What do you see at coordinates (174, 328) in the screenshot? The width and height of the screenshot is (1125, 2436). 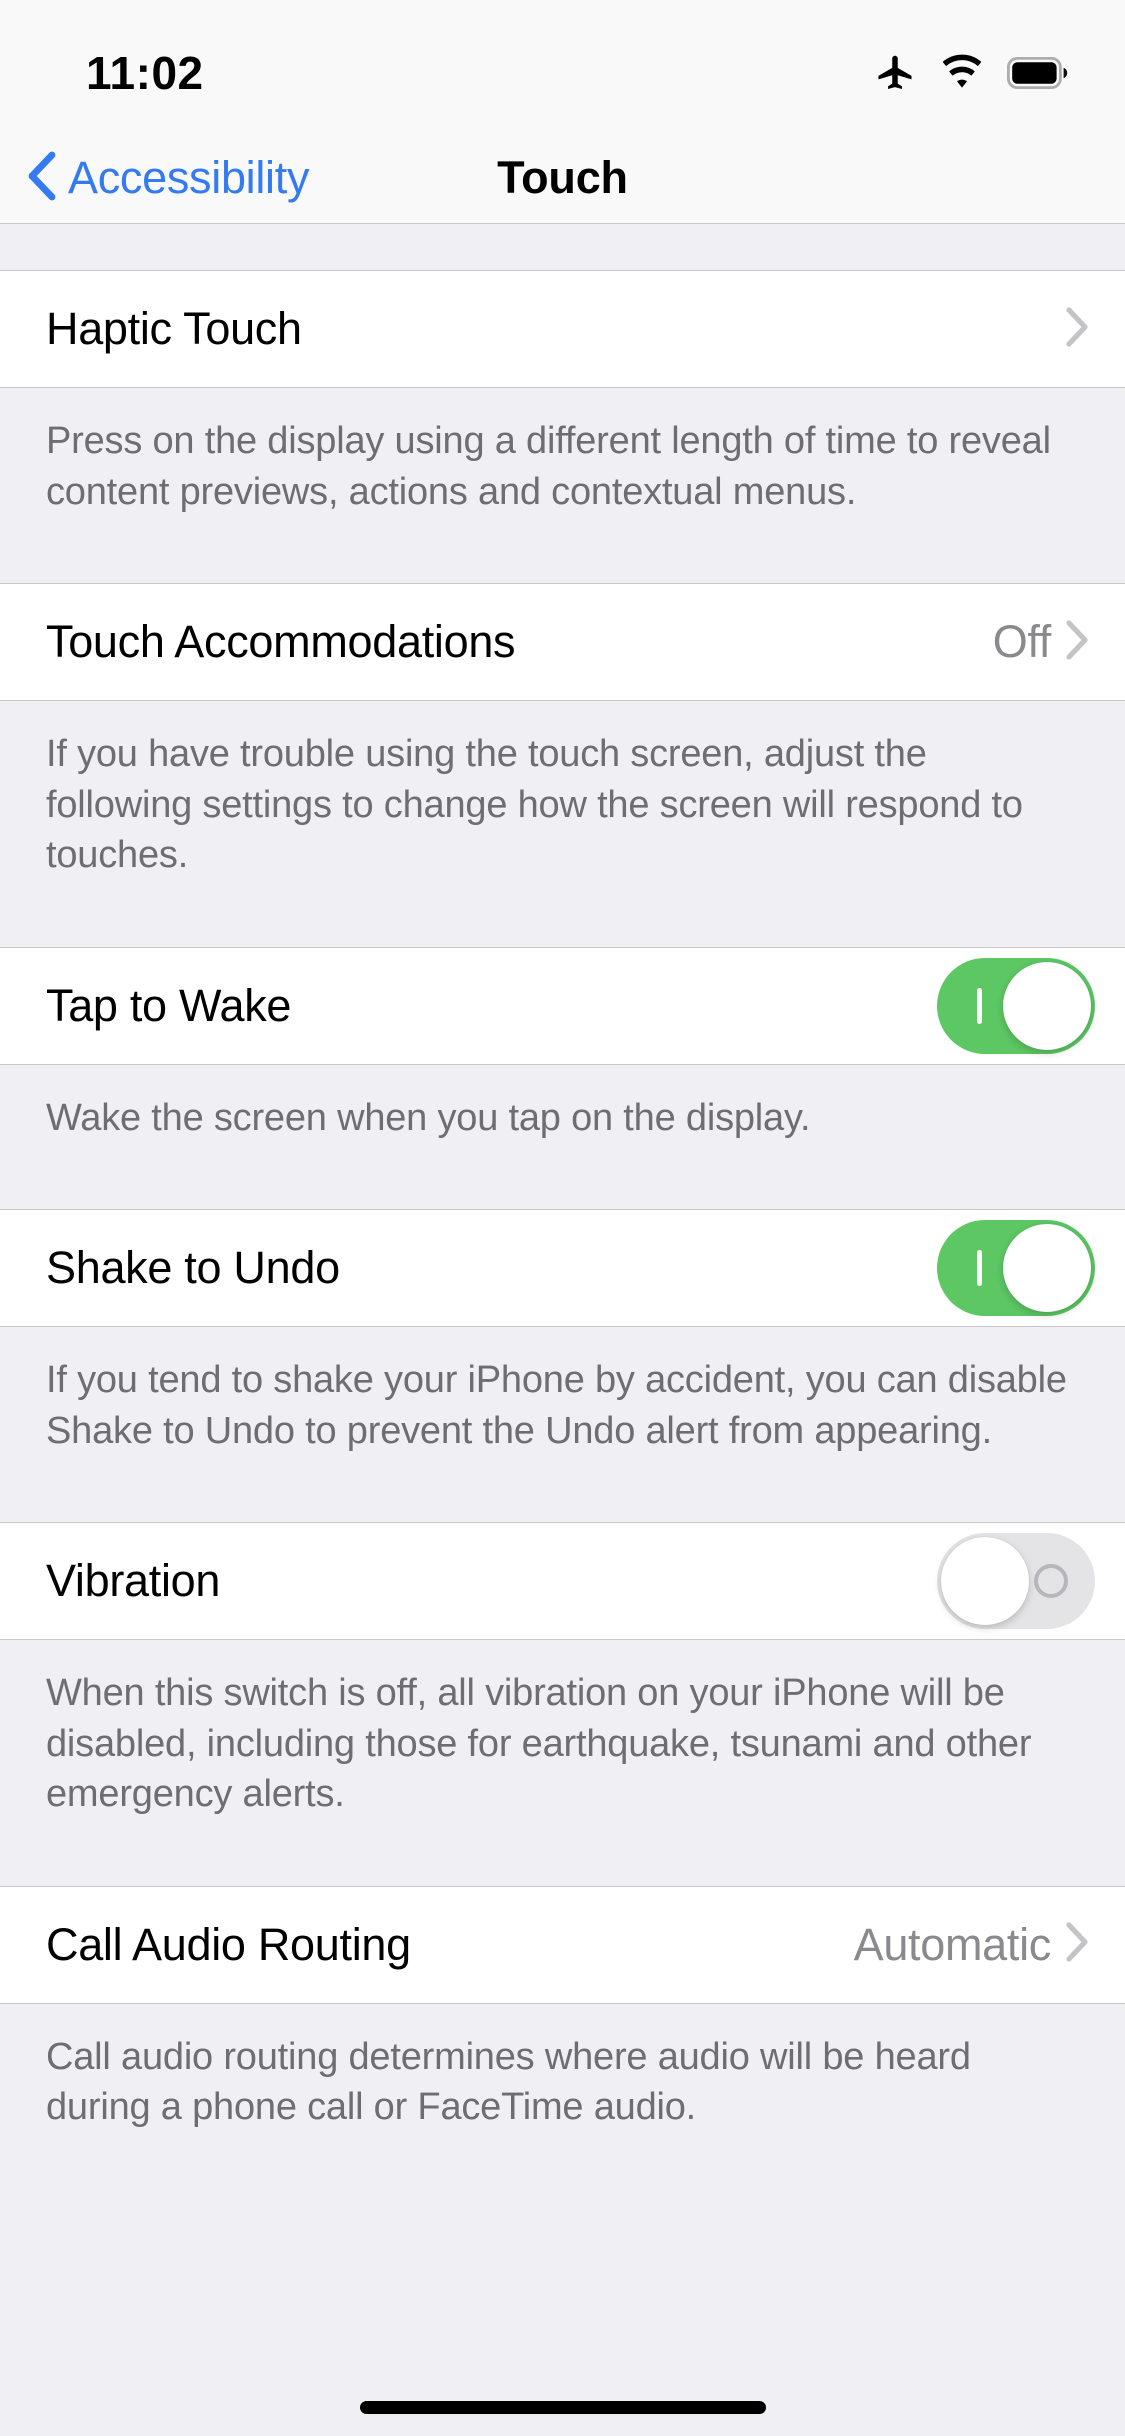 I see `row-title: Haptic Touch` at bounding box center [174, 328].